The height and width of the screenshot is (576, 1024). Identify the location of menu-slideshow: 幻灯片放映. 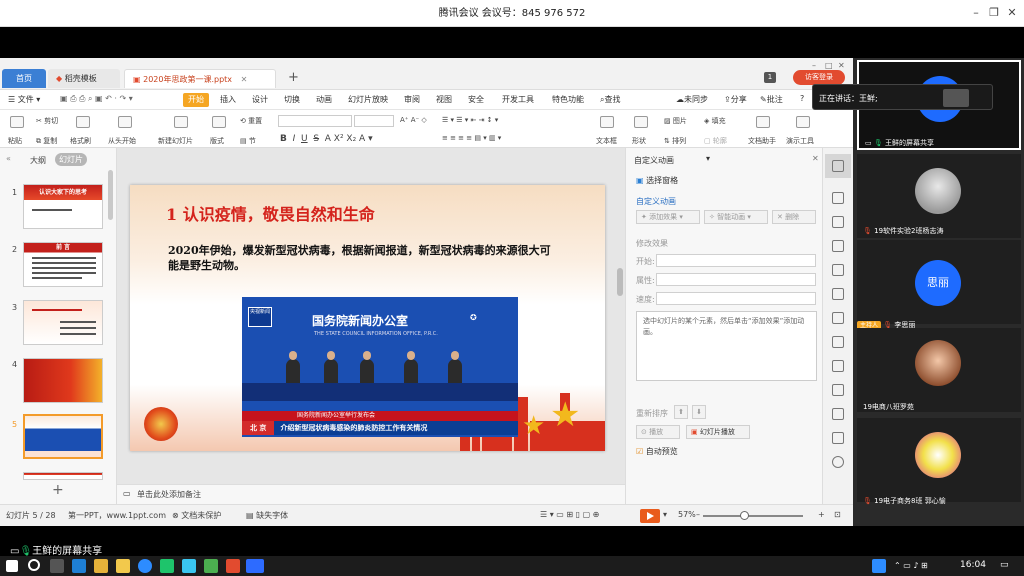
(368, 99).